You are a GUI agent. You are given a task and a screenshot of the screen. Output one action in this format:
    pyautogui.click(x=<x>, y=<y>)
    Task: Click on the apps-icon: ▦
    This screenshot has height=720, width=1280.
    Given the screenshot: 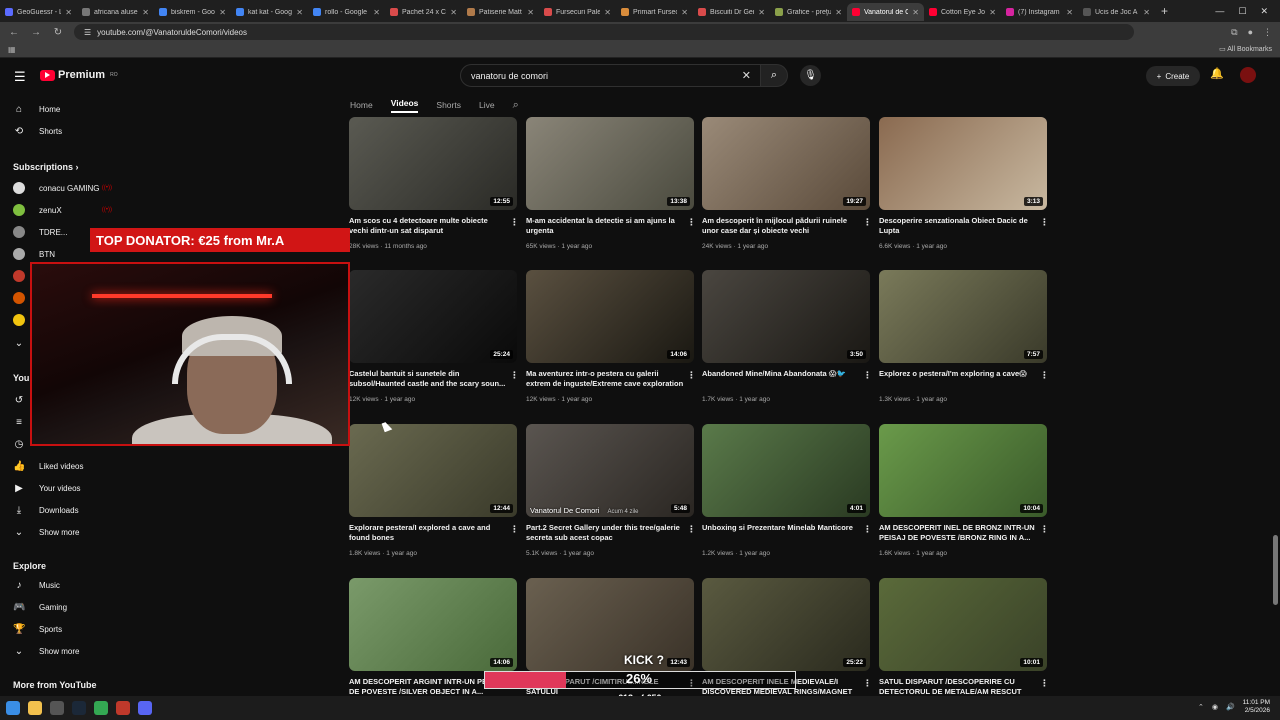 What is the action you would take?
    pyautogui.click(x=12, y=49)
    